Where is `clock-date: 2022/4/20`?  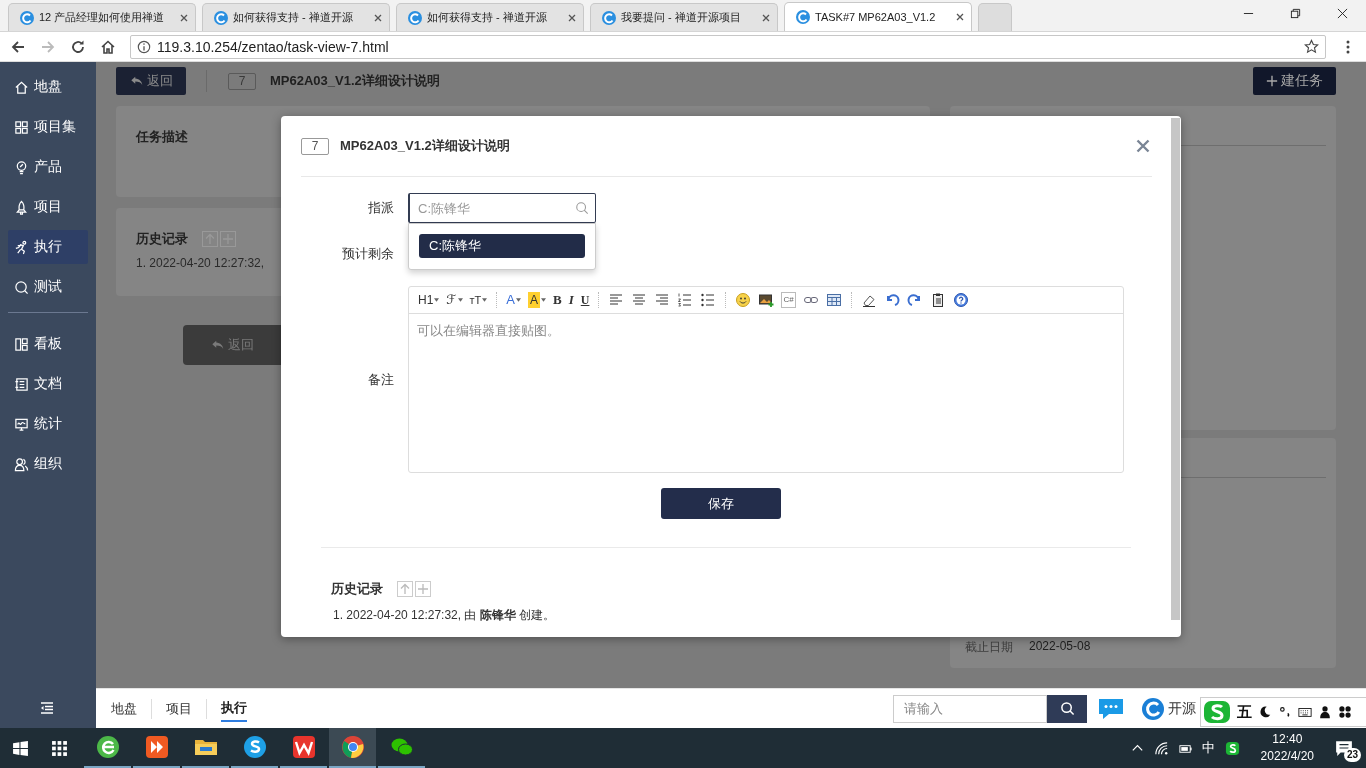 clock-date: 2022/4/20 is located at coordinates (1287, 756).